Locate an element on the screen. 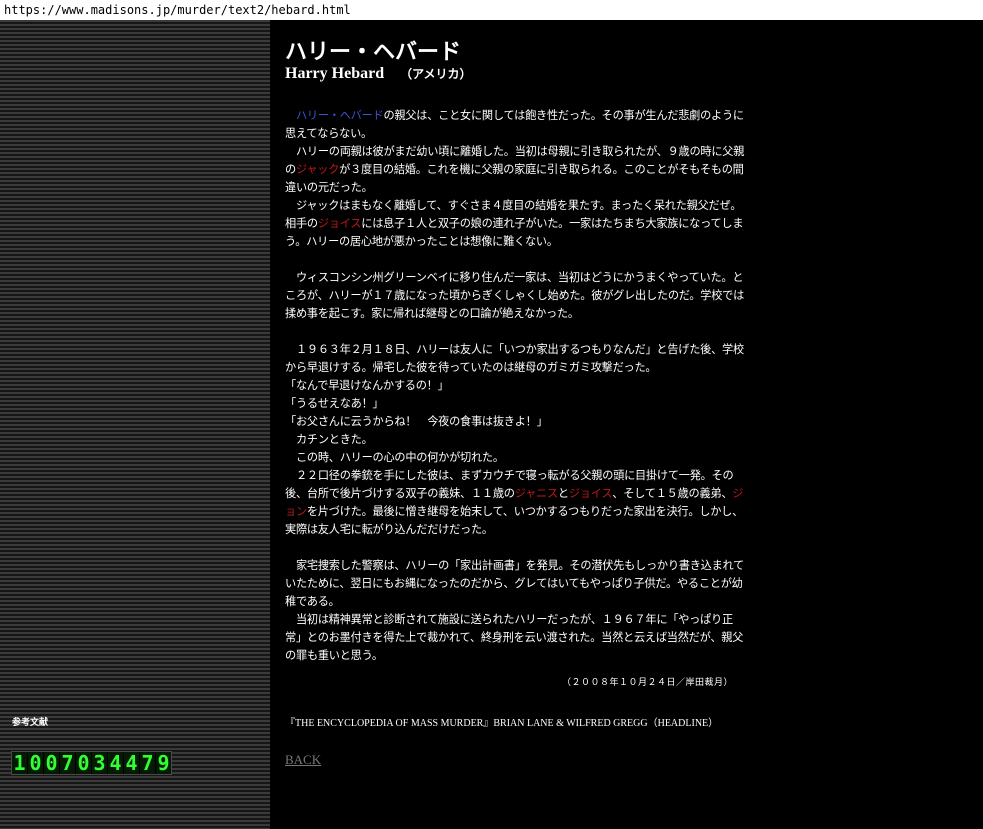 The image size is (983, 829). visitor-counter: 1007034479 is located at coordinates (91, 763).